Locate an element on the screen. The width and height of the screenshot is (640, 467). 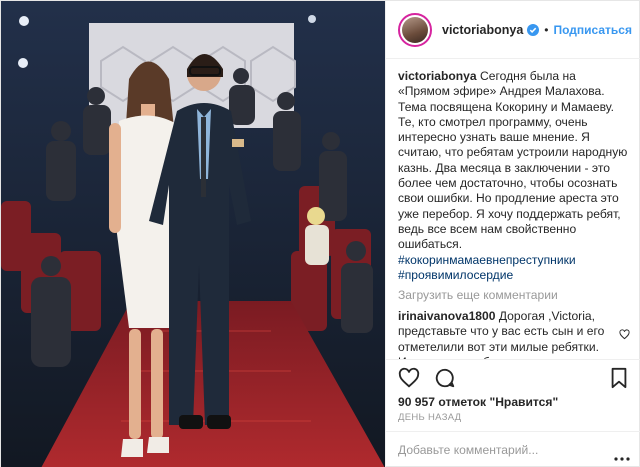
add-comment-bar is located at coordinates (513, 449).